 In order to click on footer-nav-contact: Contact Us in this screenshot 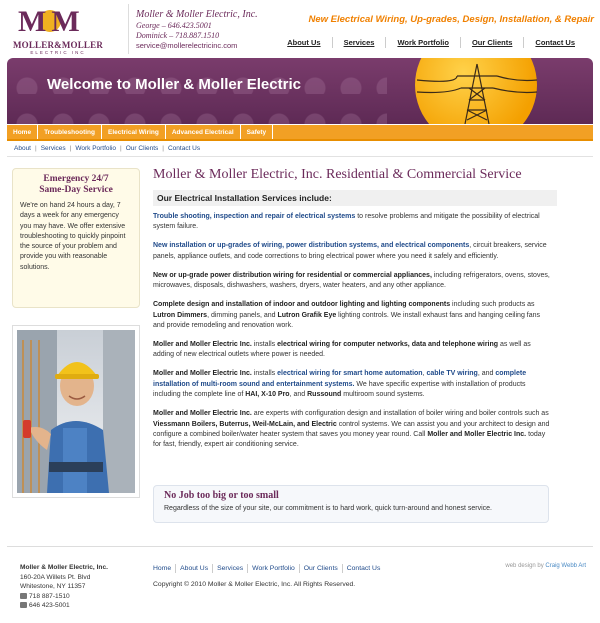, I will do `click(363, 568)`.